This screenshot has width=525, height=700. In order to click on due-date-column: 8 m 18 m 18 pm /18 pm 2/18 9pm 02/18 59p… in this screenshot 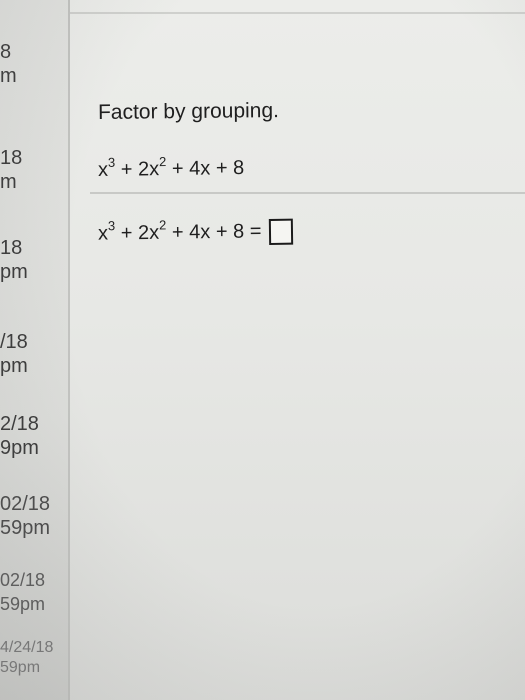, I will do `click(35, 350)`.